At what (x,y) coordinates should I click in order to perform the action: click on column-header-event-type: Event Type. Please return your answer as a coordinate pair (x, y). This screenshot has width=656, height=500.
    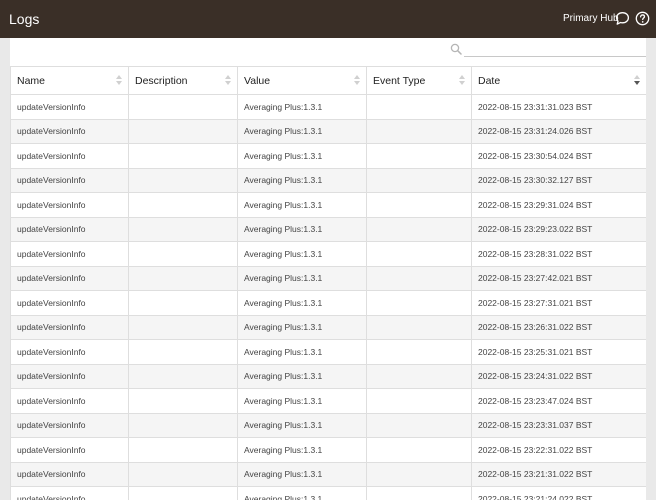
    Looking at the image, I should click on (419, 80).